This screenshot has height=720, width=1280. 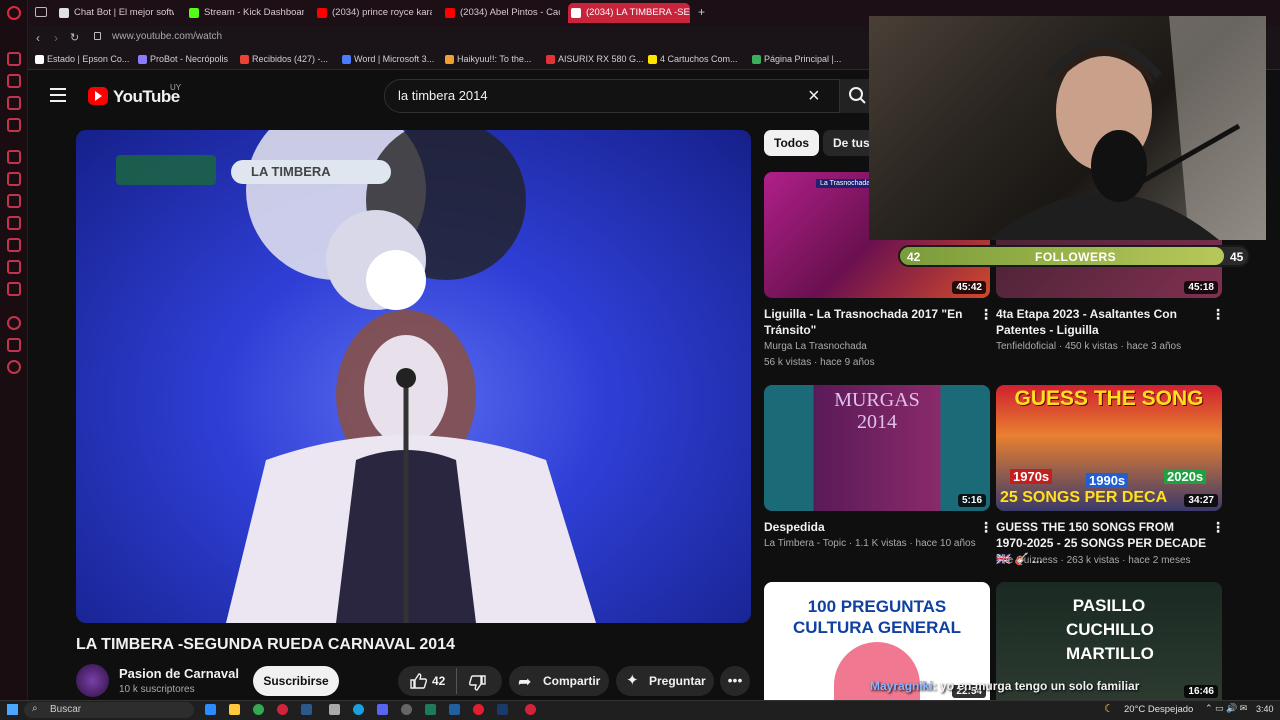 What do you see at coordinates (914, 257) in the screenshot?
I see `followers-current: 42` at bounding box center [914, 257].